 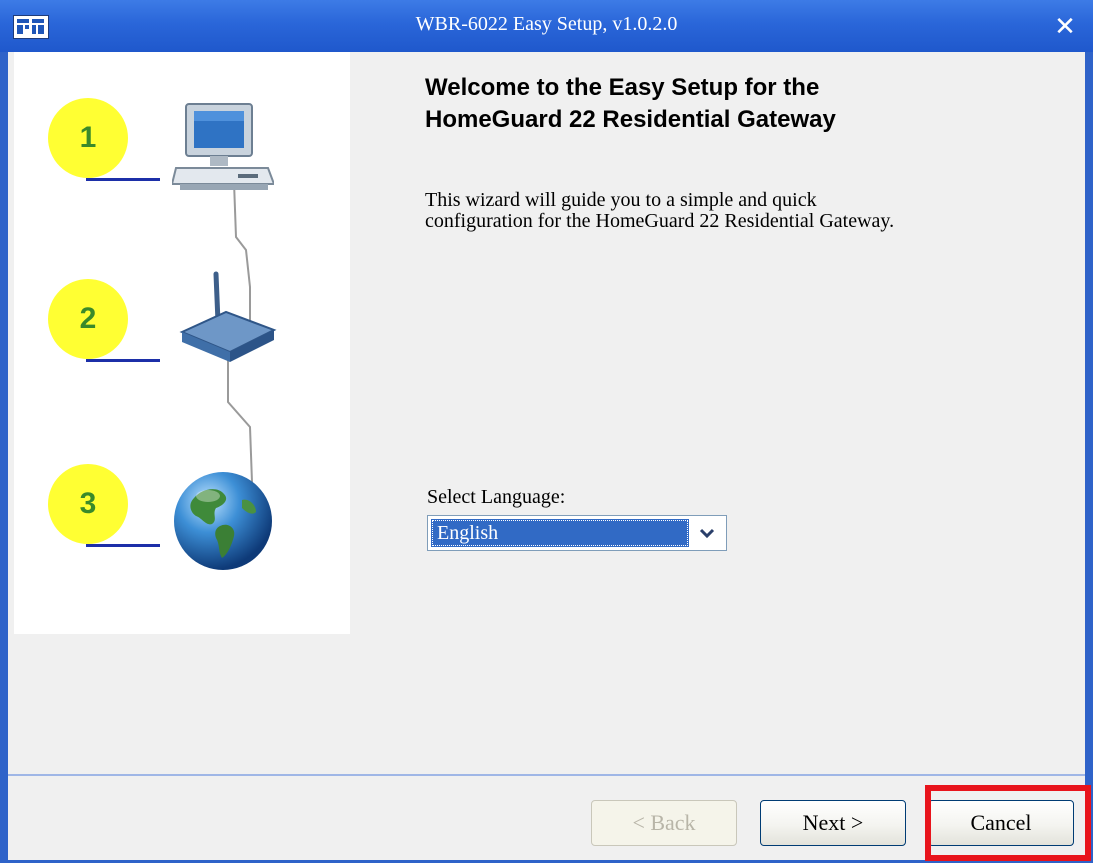 I want to click on title-bar: WBR-6022 Easy Setup, v1.0.2.0 ✕, so click(x=546, y=26).